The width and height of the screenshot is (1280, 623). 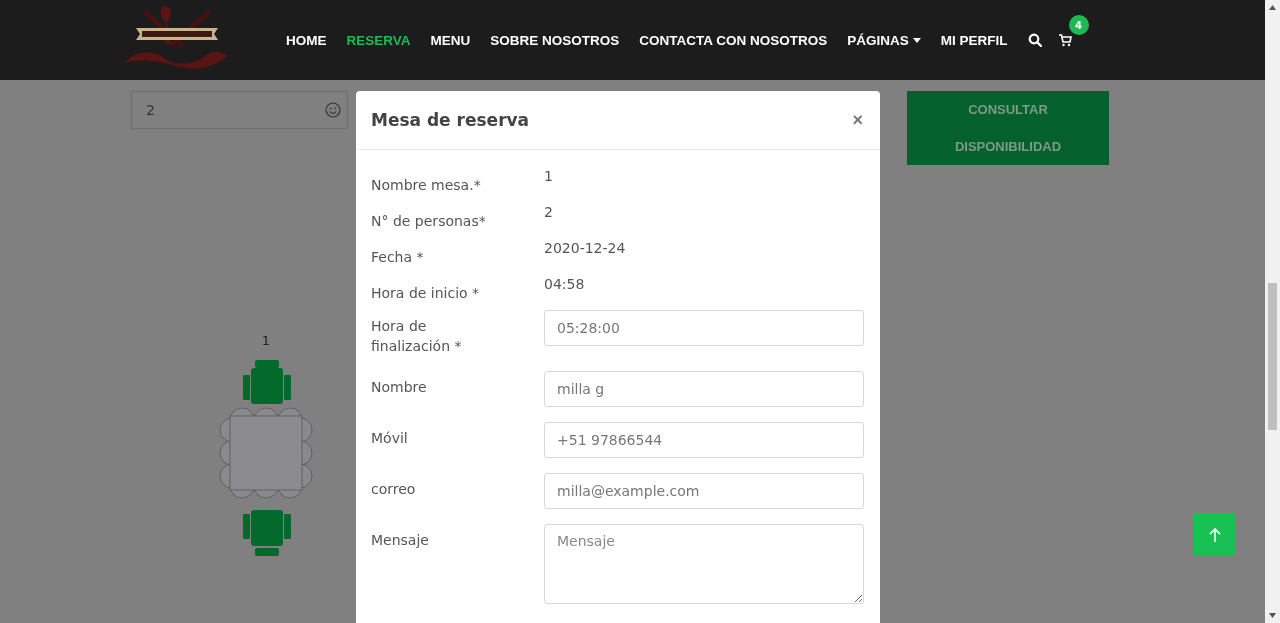 What do you see at coordinates (1272, 615) in the screenshot?
I see `scroll-down-icon` at bounding box center [1272, 615].